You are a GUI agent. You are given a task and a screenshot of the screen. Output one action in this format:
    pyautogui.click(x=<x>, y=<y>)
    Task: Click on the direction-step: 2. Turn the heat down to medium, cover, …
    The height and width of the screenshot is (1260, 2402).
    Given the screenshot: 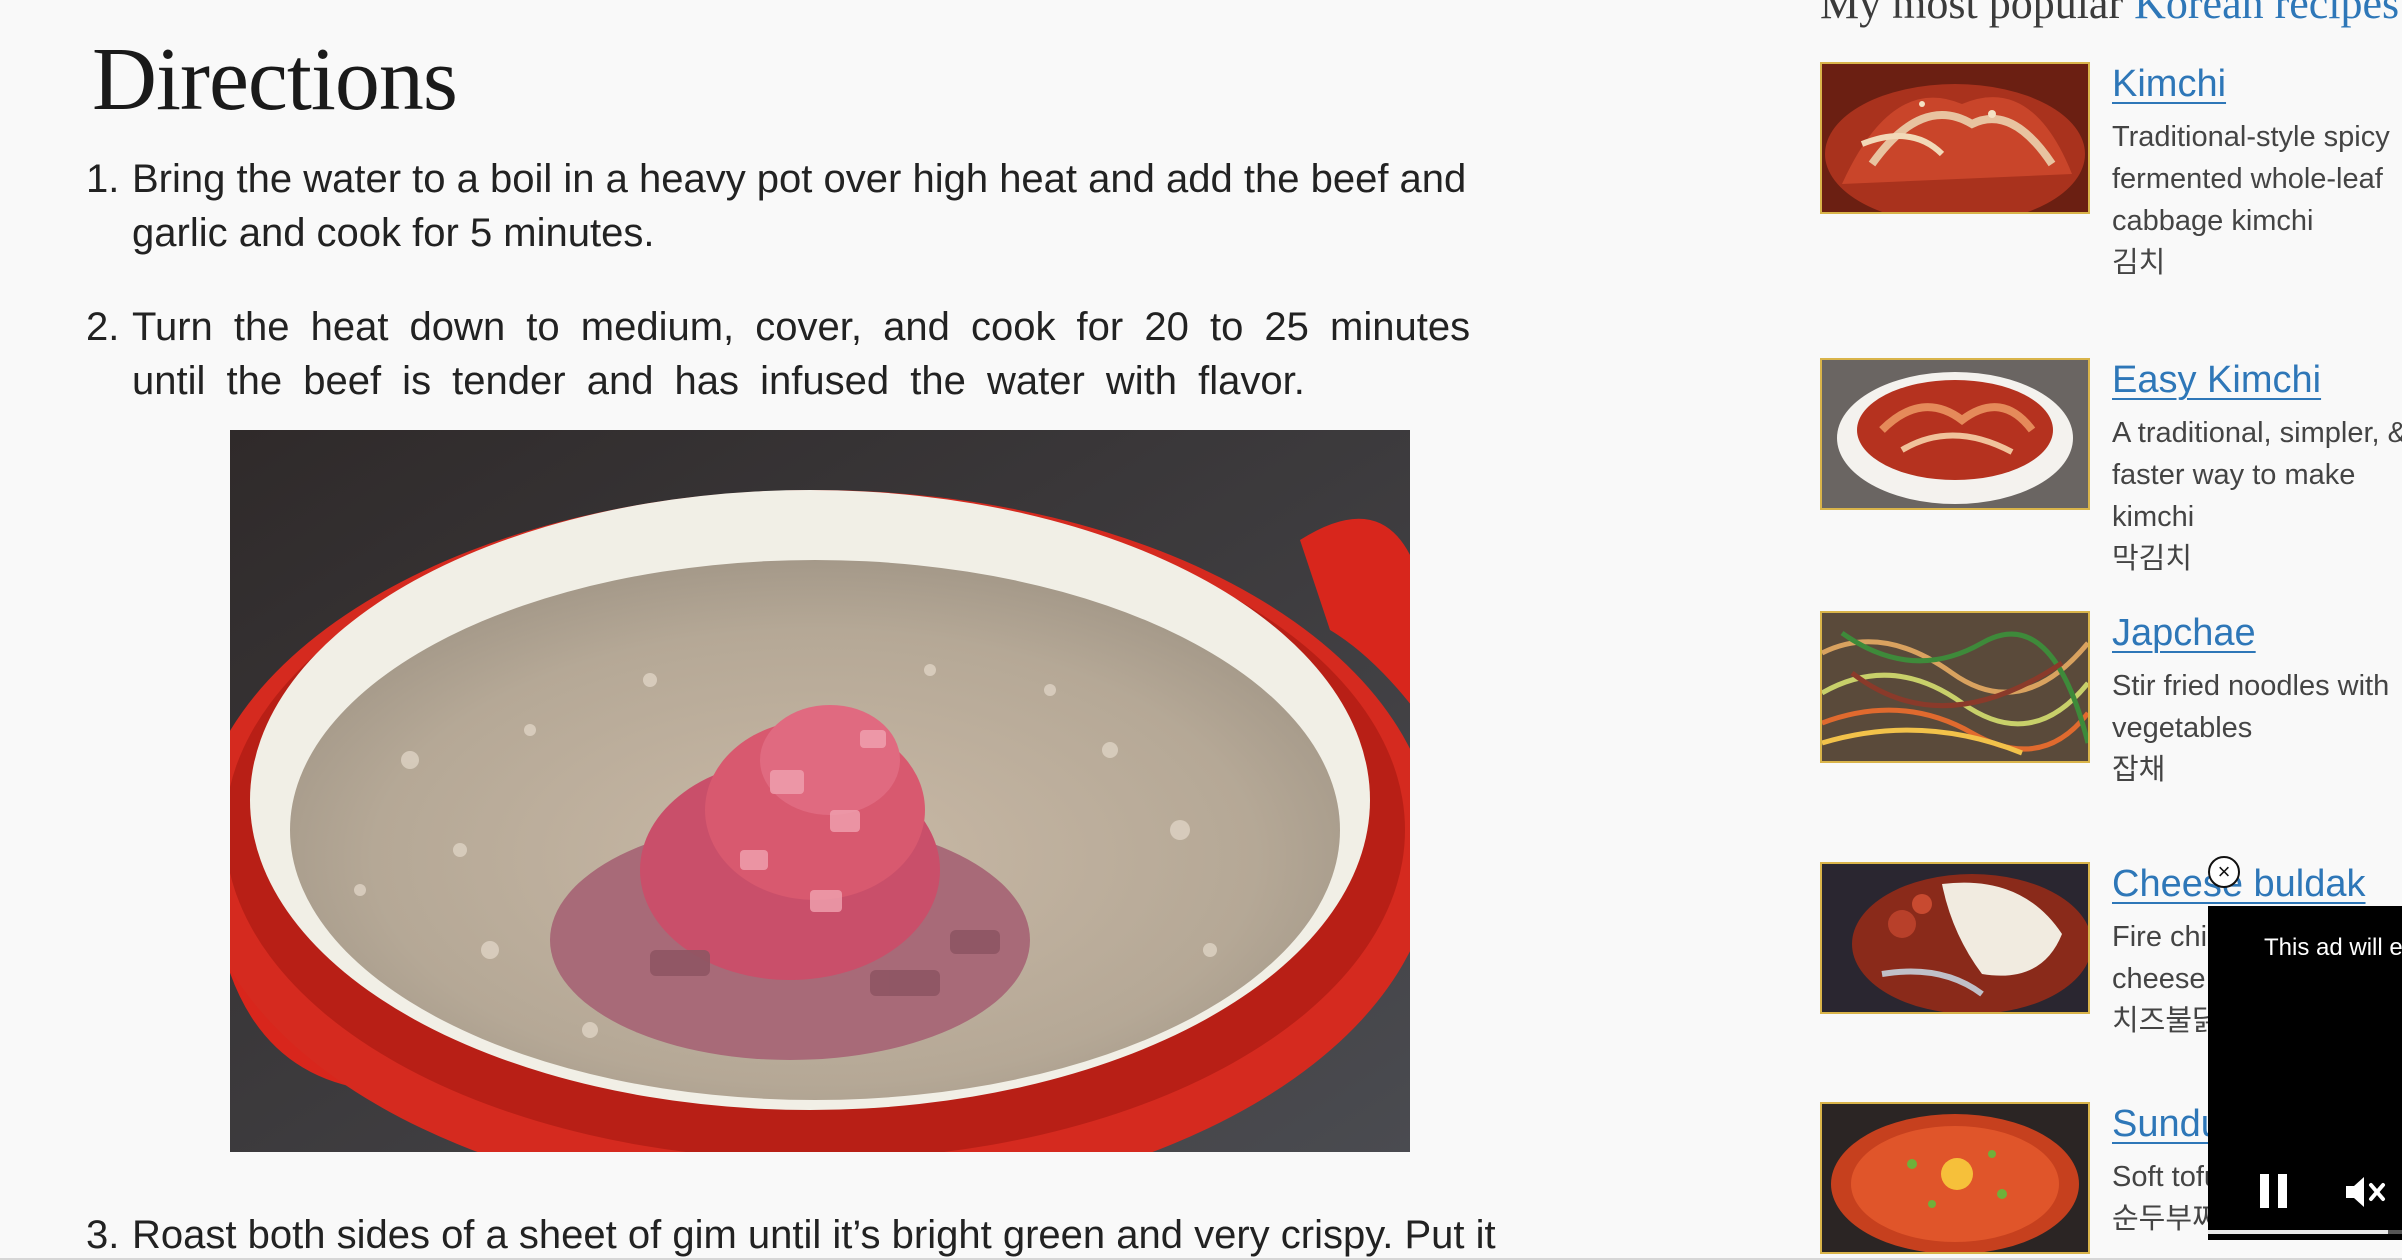 What is the action you would take?
    pyautogui.click(x=801, y=354)
    